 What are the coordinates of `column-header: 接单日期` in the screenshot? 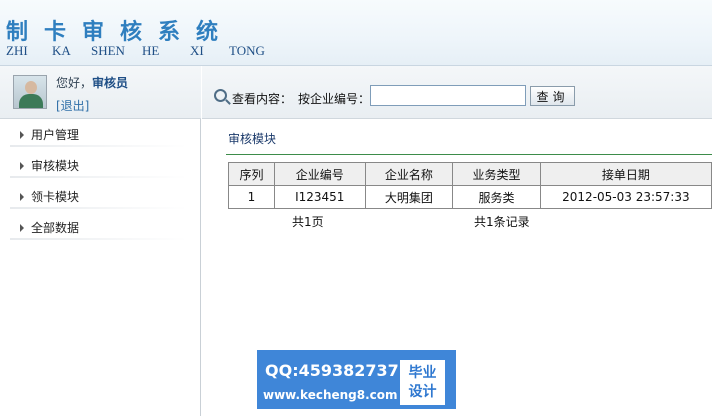 It's located at (625, 174).